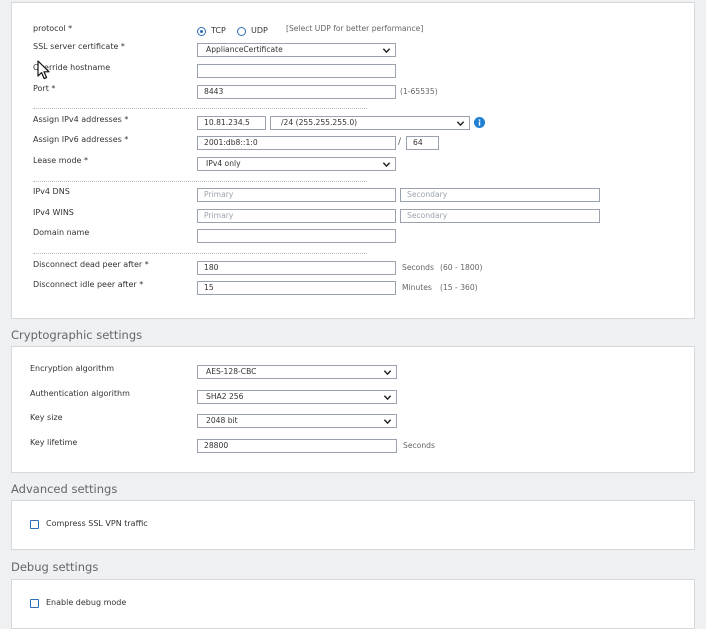 The width and height of the screenshot is (706, 629). What do you see at coordinates (319, 122) in the screenshot?
I see `ipv4-netmask-value: /24 (255.255.255.0)` at bounding box center [319, 122].